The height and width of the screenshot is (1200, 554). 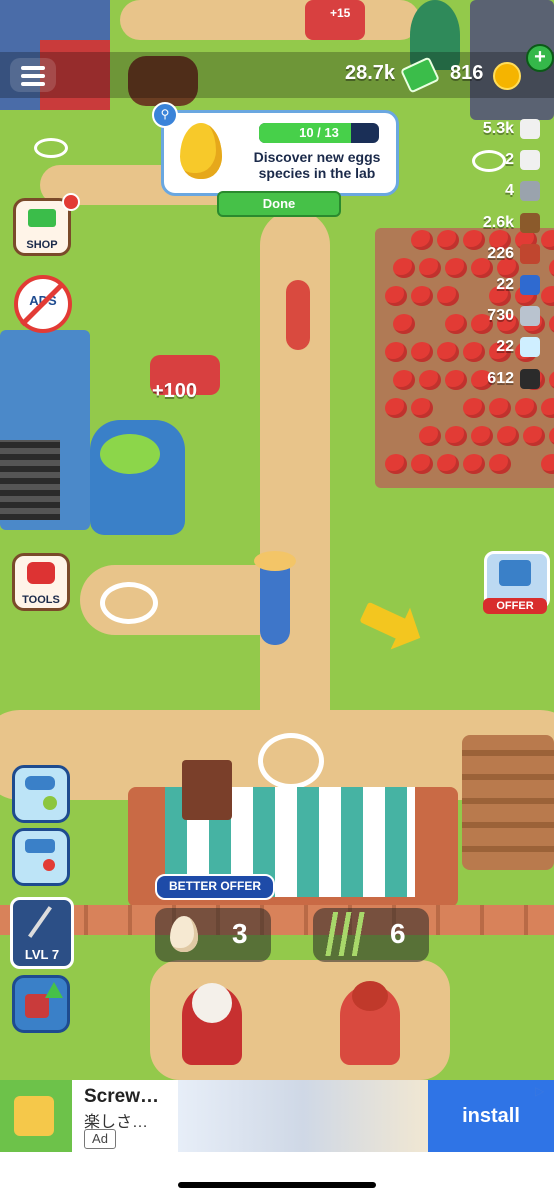 What do you see at coordinates (508, 802) in the screenshot?
I see `wood-planks` at bounding box center [508, 802].